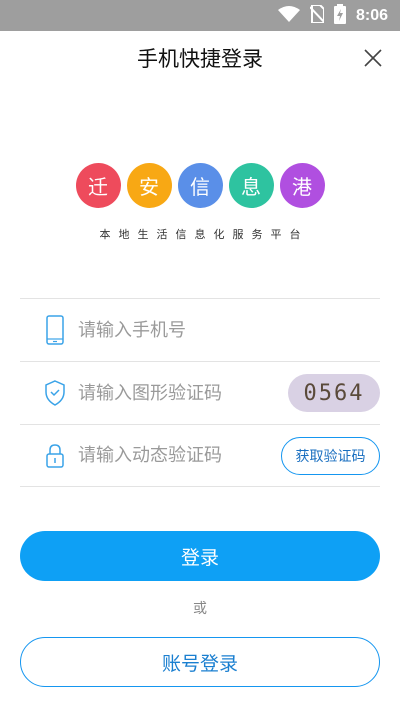  I want to click on page-title: 手机快捷登录, so click(200, 59).